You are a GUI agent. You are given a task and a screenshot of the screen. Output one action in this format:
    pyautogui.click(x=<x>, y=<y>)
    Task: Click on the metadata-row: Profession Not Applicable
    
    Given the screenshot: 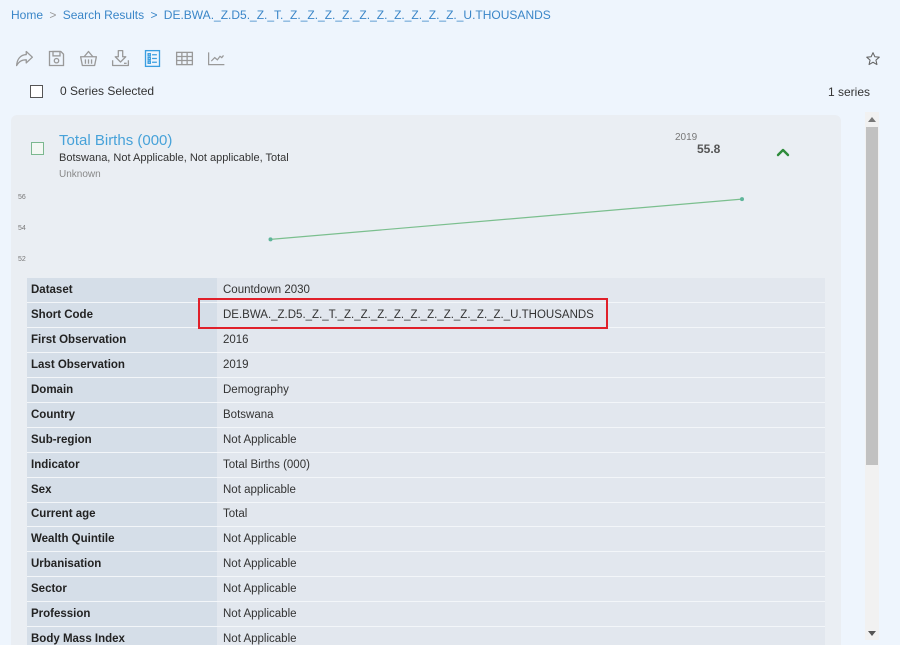 What is the action you would take?
    pyautogui.click(x=426, y=614)
    